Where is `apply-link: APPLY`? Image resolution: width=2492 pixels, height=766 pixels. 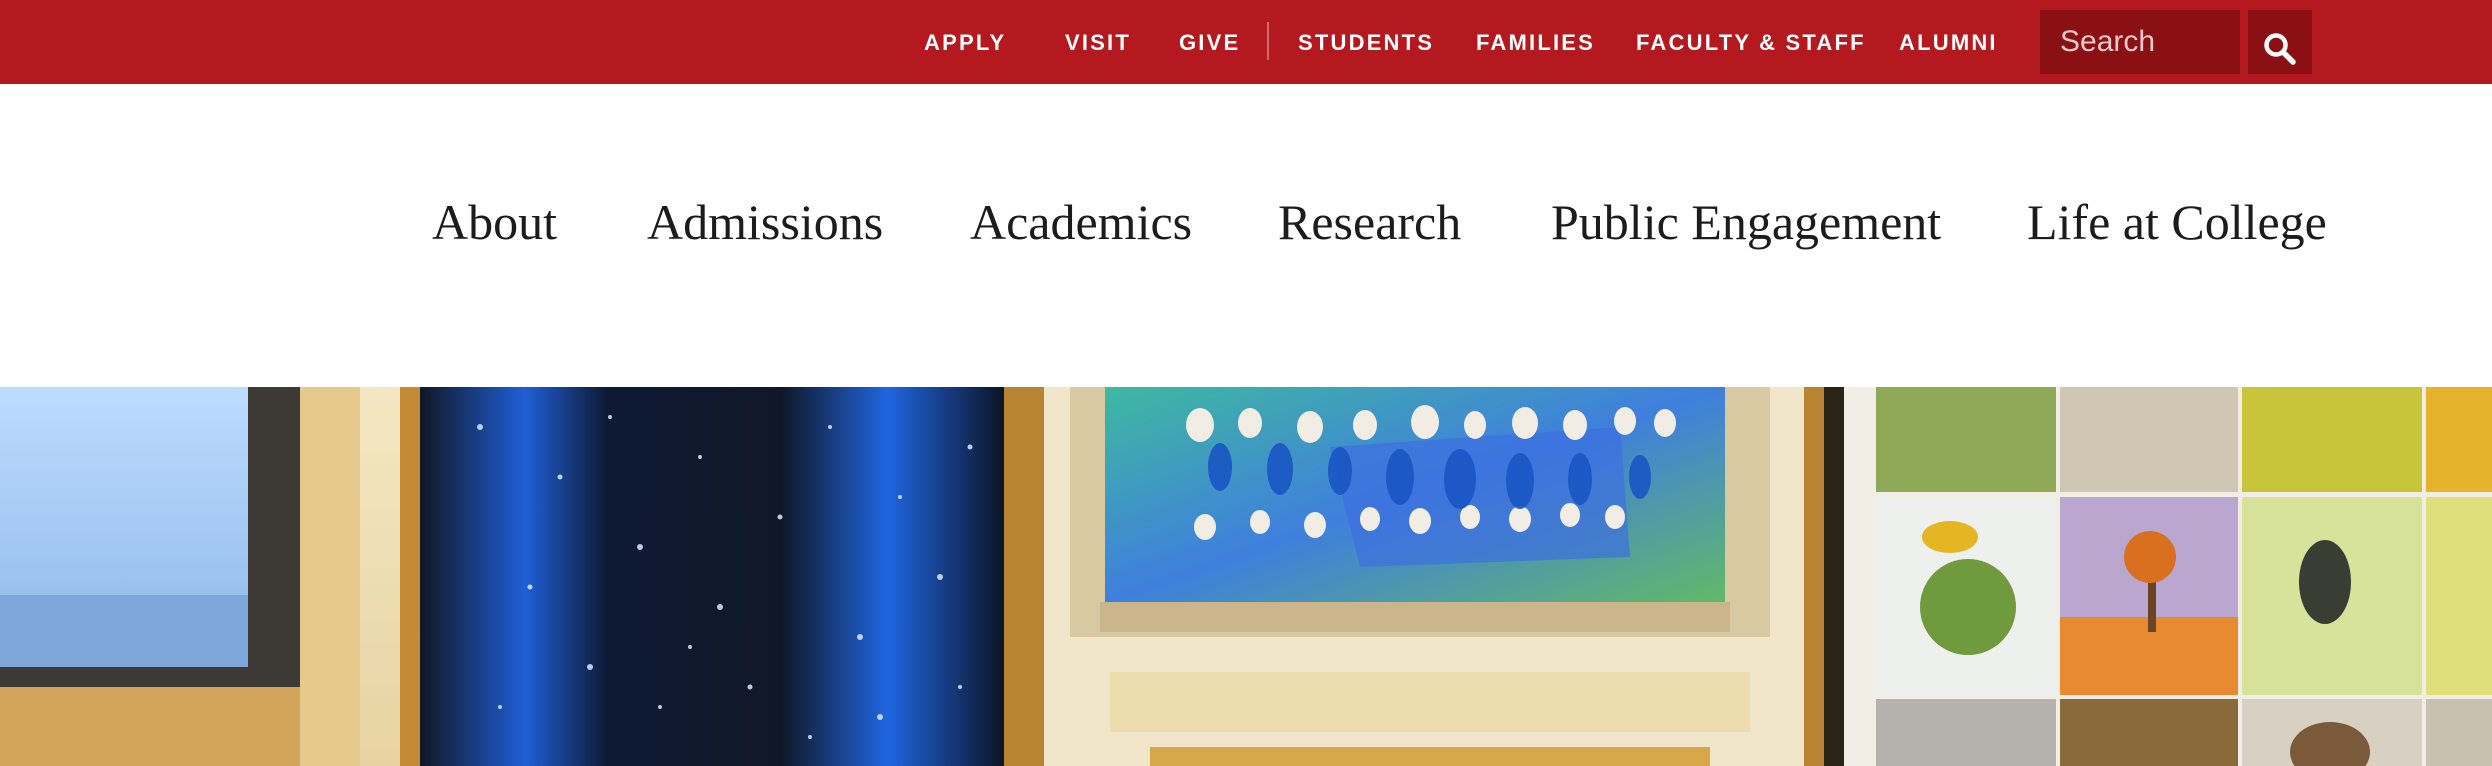 apply-link: APPLY is located at coordinates (965, 42).